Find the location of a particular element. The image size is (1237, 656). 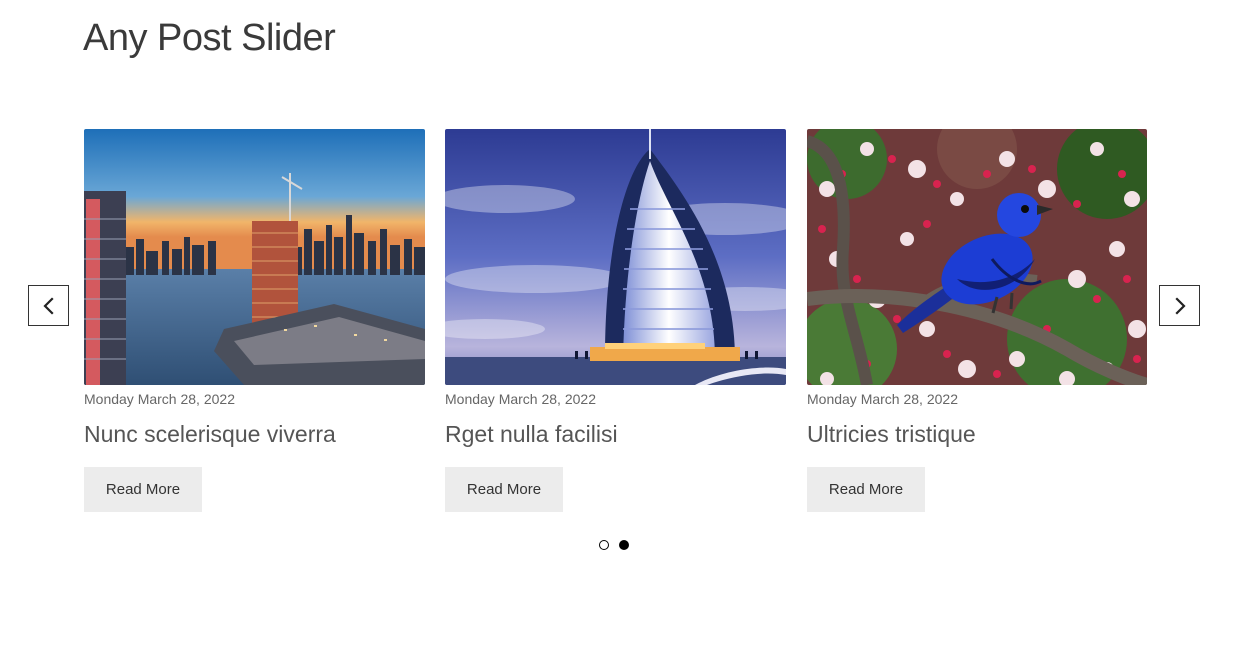

post-title: Ultricies tristique is located at coordinates (977, 434).